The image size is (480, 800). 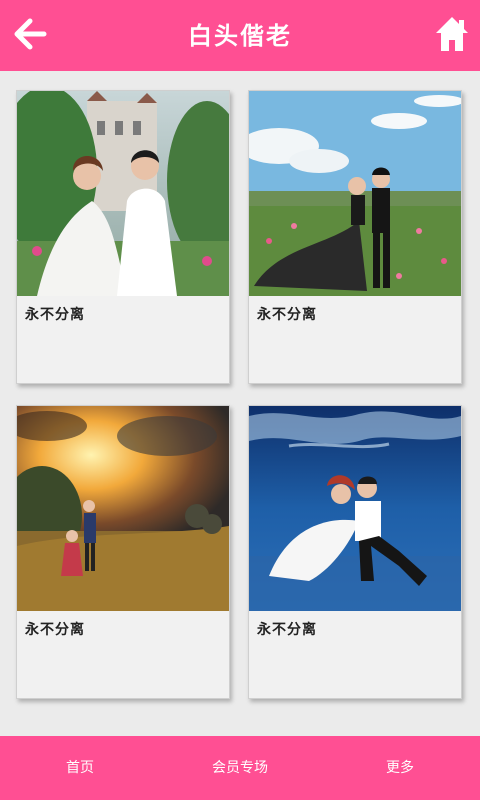 I want to click on bottom-nav: 首页 会员专场 更多, so click(x=240, y=768).